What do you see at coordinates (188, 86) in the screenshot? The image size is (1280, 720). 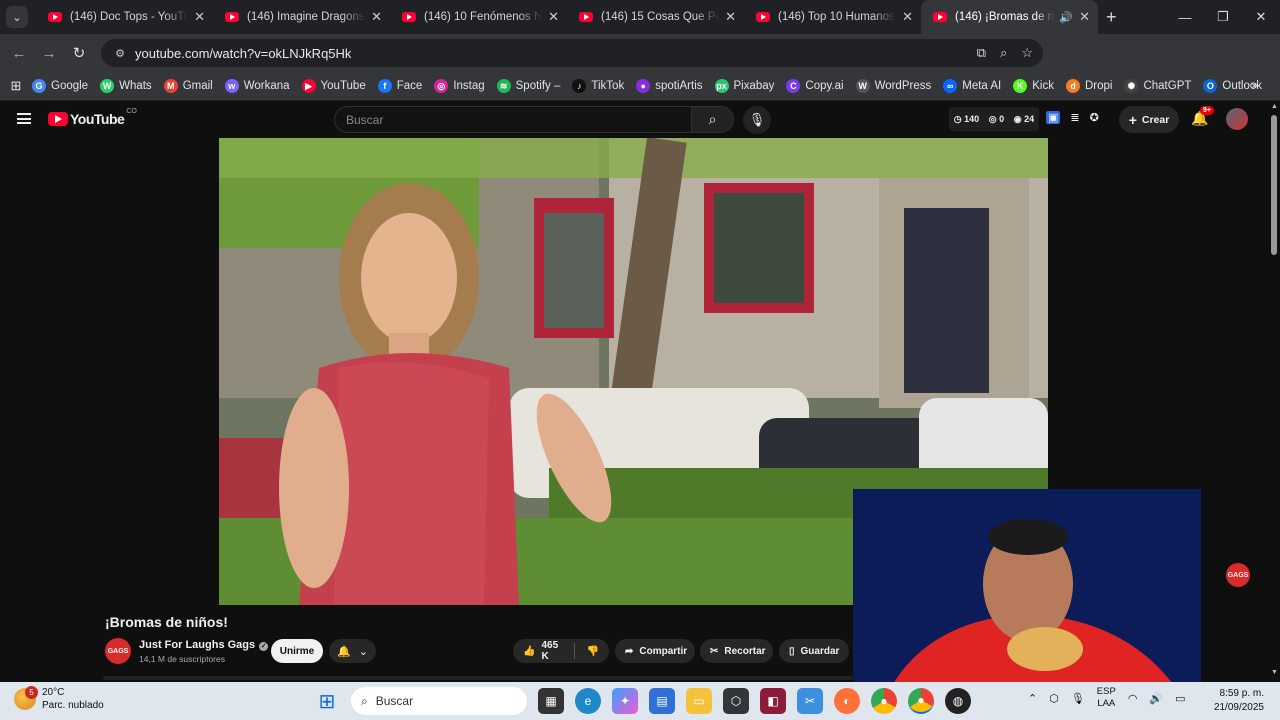 I see `bookmark-item: M Gmail` at bounding box center [188, 86].